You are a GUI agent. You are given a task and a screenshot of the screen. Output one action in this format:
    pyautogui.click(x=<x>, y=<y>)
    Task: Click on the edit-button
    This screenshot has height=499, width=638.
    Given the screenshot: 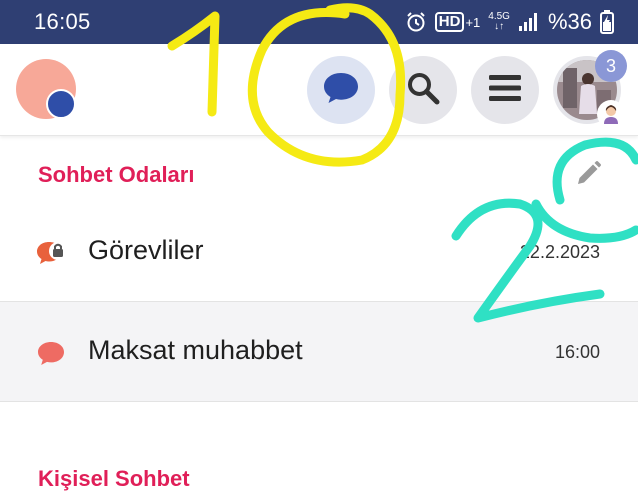 What is the action you would take?
    pyautogui.click(x=588, y=176)
    